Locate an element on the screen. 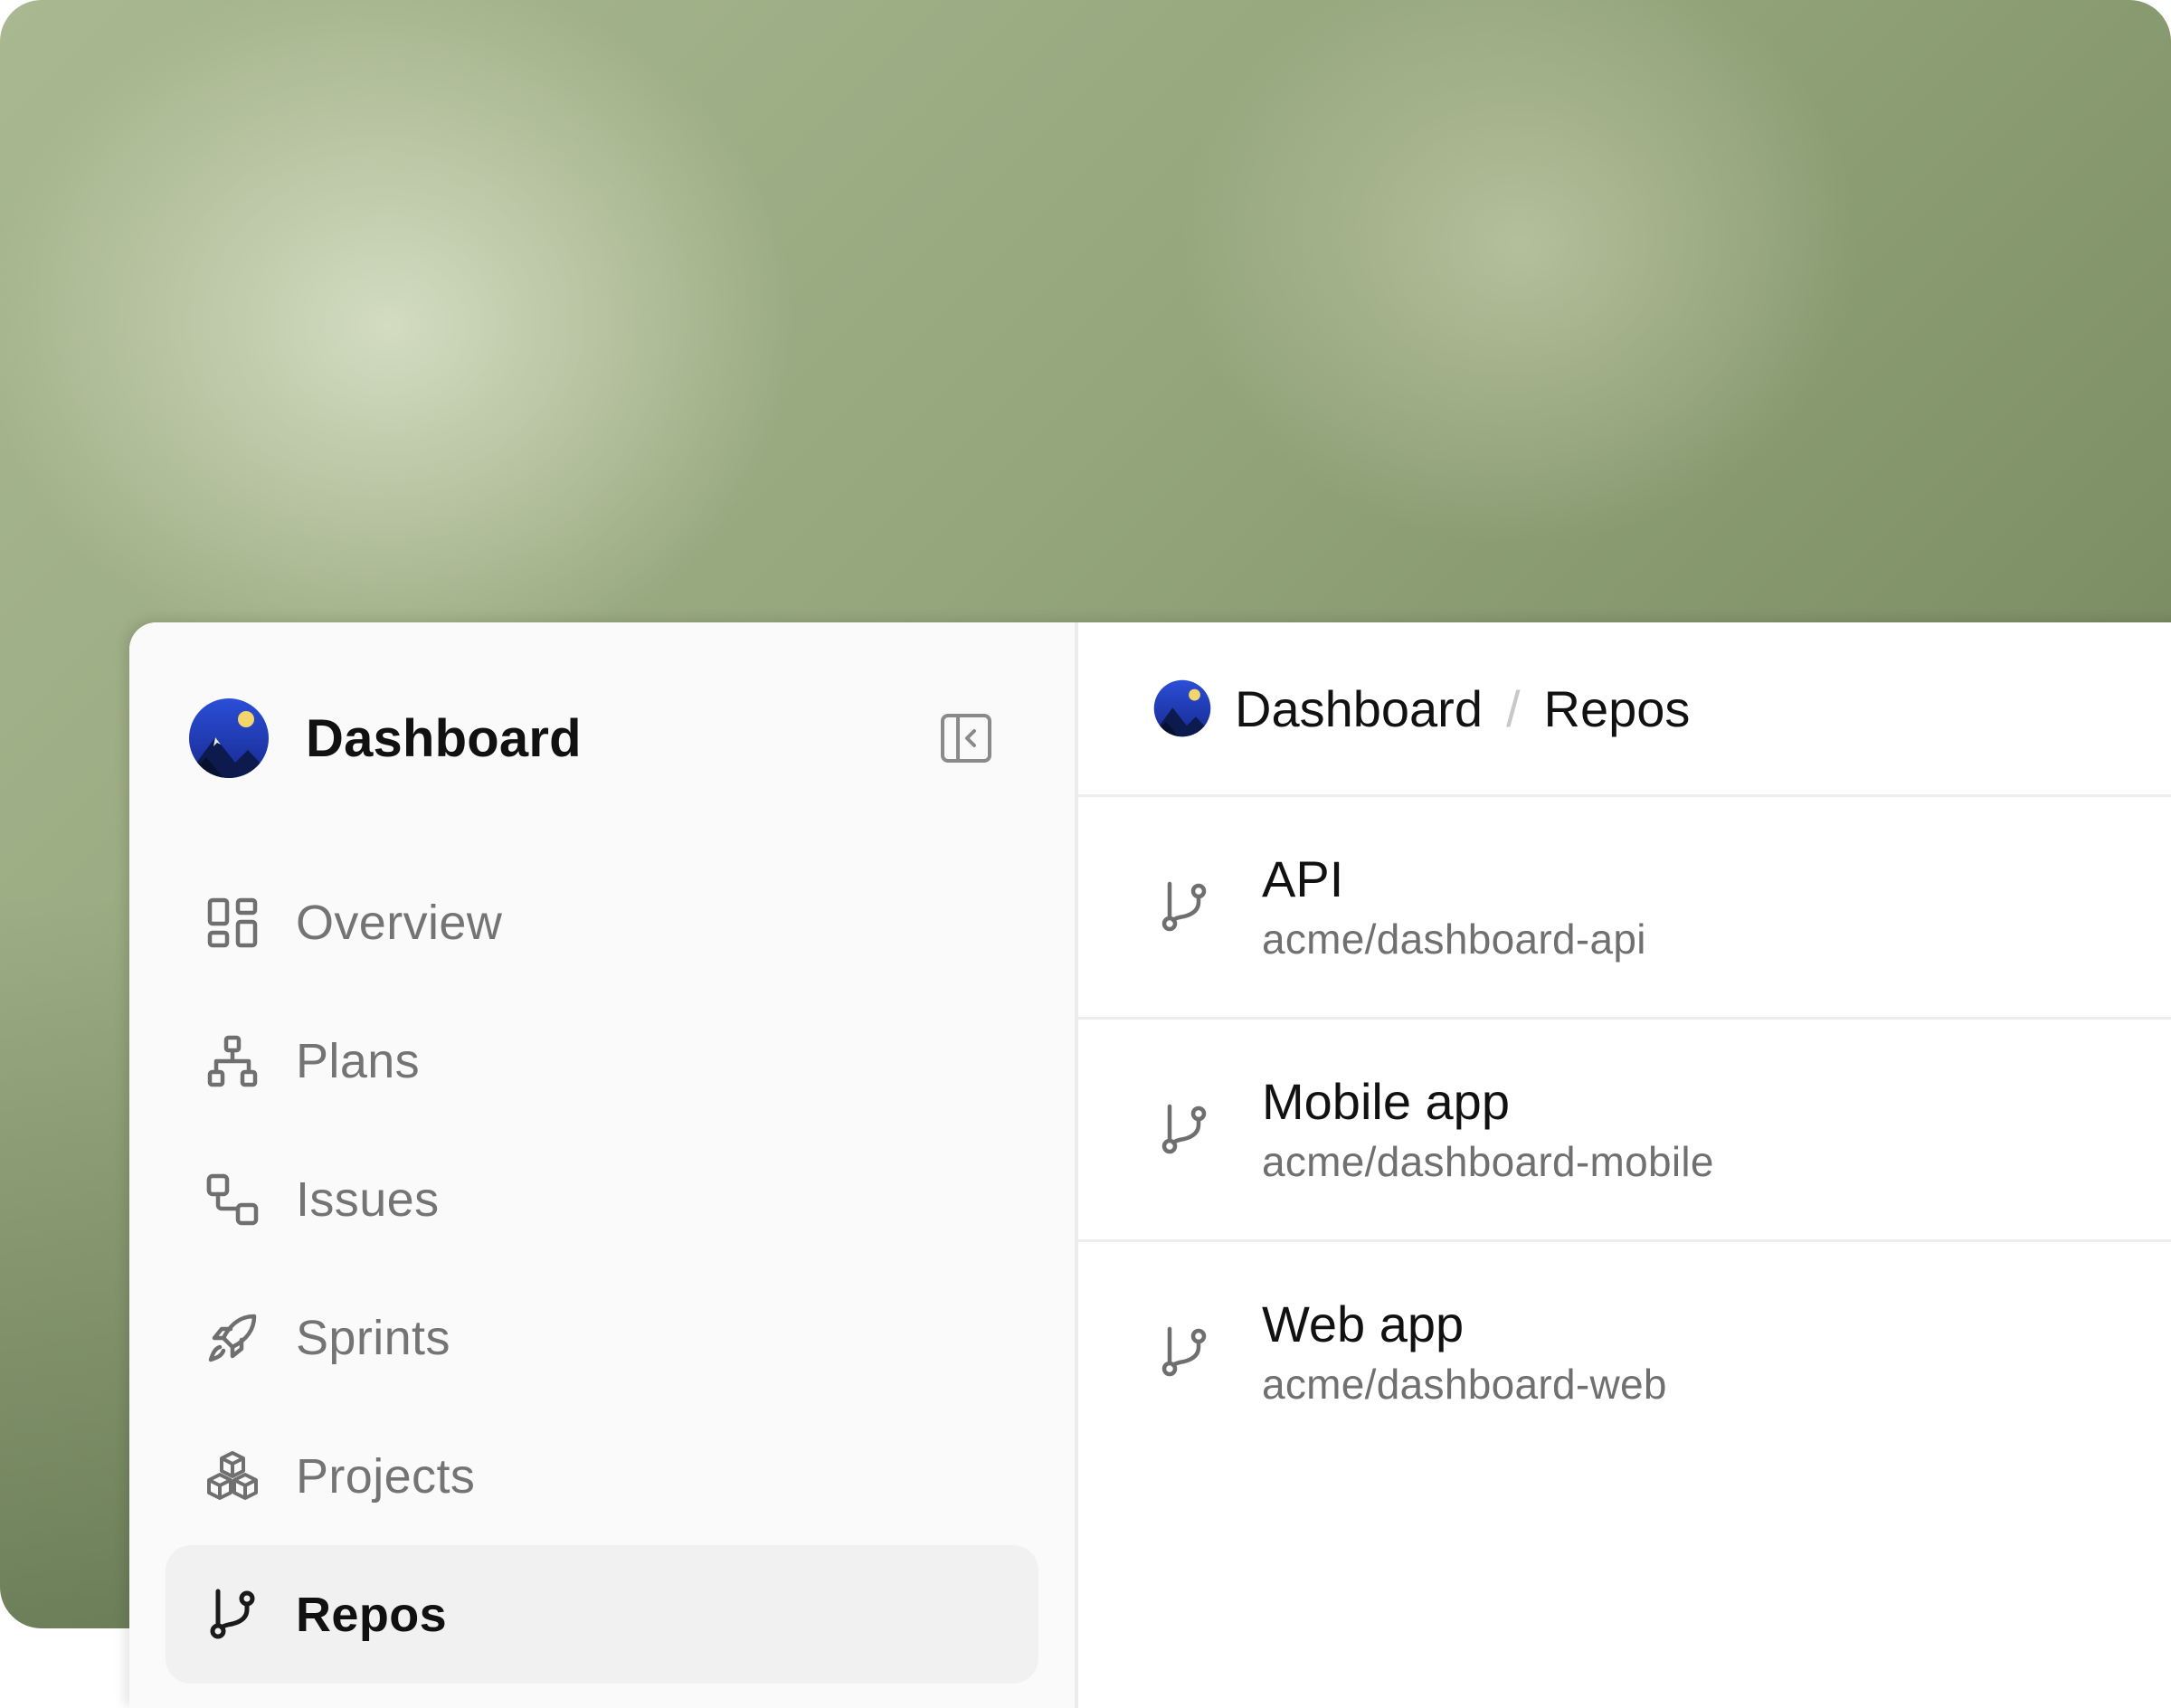 The image size is (2171, 1708). breadcrumb: Dashboard / Repos is located at coordinates (1624, 709).